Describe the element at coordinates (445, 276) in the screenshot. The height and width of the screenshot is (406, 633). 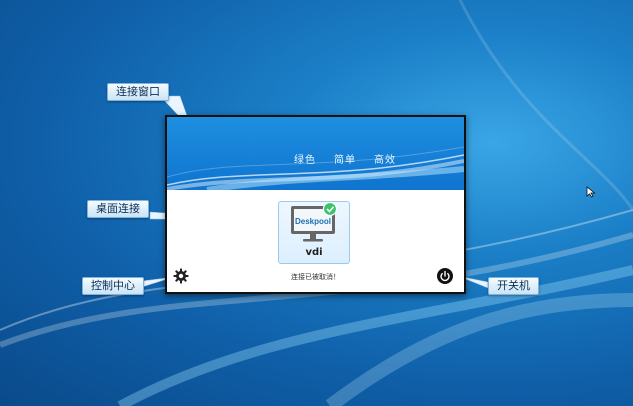
I see `power-icon` at that location.